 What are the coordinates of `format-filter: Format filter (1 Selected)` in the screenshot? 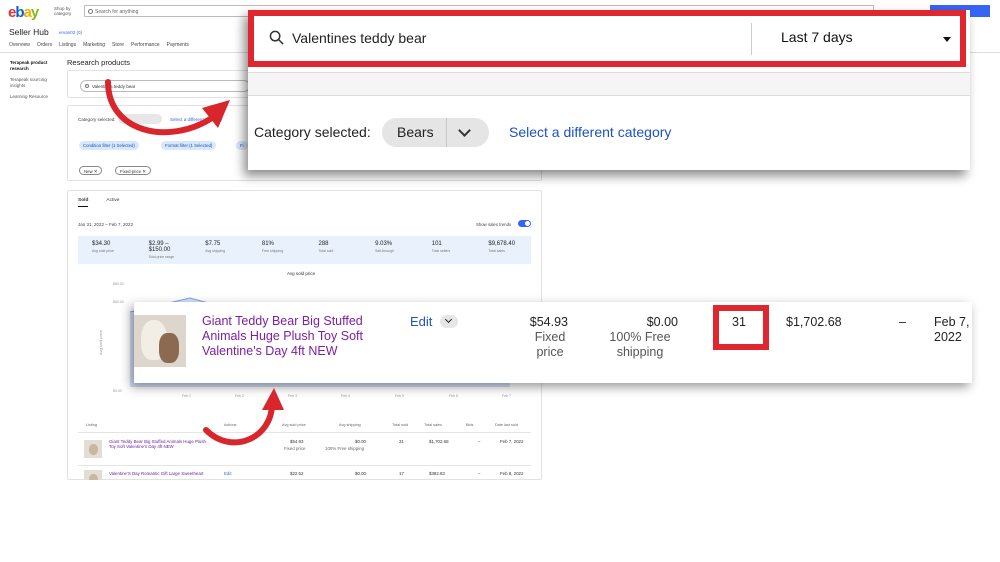 It's located at (189, 145).